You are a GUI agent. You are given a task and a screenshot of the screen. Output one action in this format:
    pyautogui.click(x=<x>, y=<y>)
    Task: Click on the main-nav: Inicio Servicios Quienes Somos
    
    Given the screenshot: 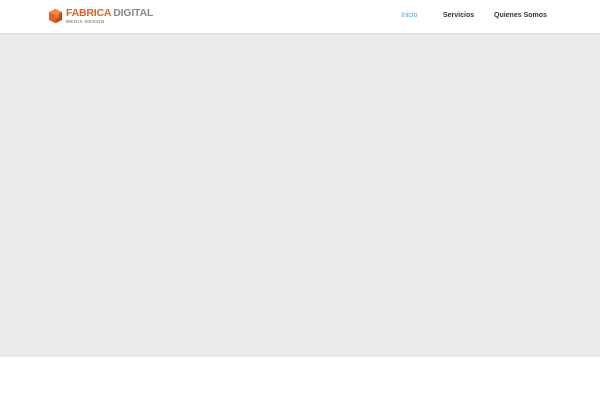 What is the action you would take?
    pyautogui.click(x=300, y=16)
    